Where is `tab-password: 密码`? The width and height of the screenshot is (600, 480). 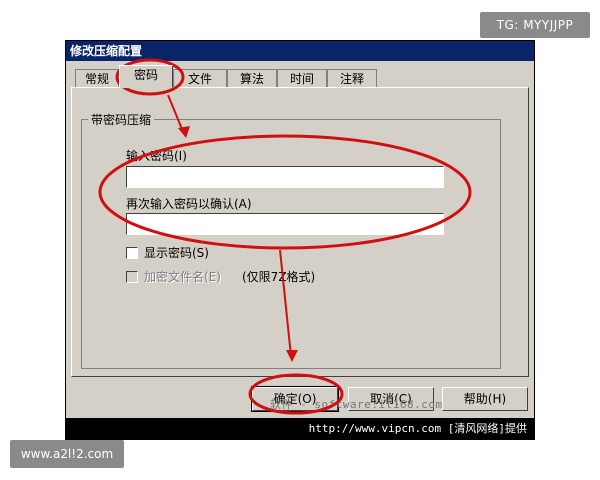 tab-password: 密码 is located at coordinates (146, 76).